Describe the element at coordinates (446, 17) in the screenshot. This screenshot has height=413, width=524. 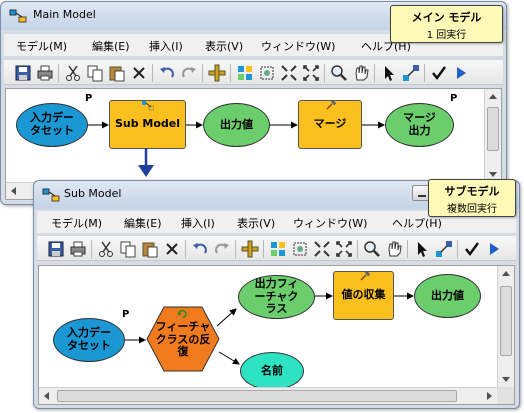
I see `main-callout-title: メイン モデル` at that location.